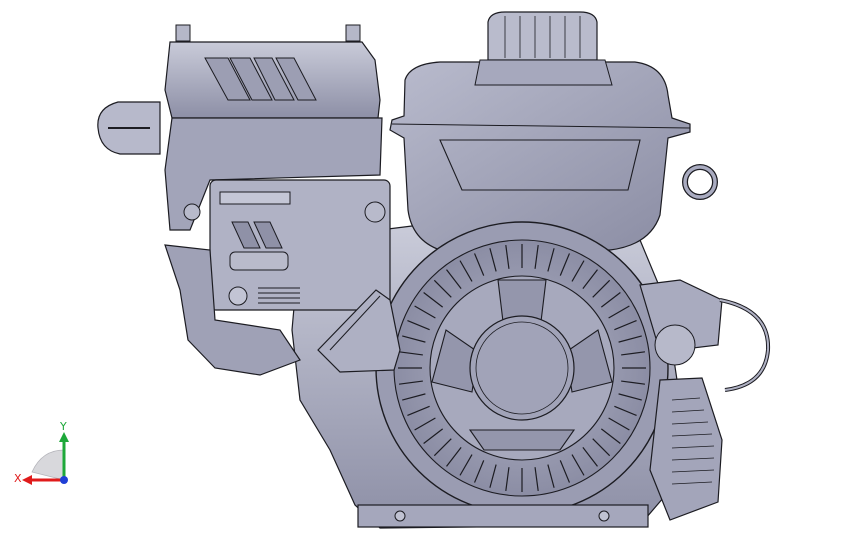  What do you see at coordinates (255, 198) in the screenshot?
I see `panel-brand-plate` at bounding box center [255, 198].